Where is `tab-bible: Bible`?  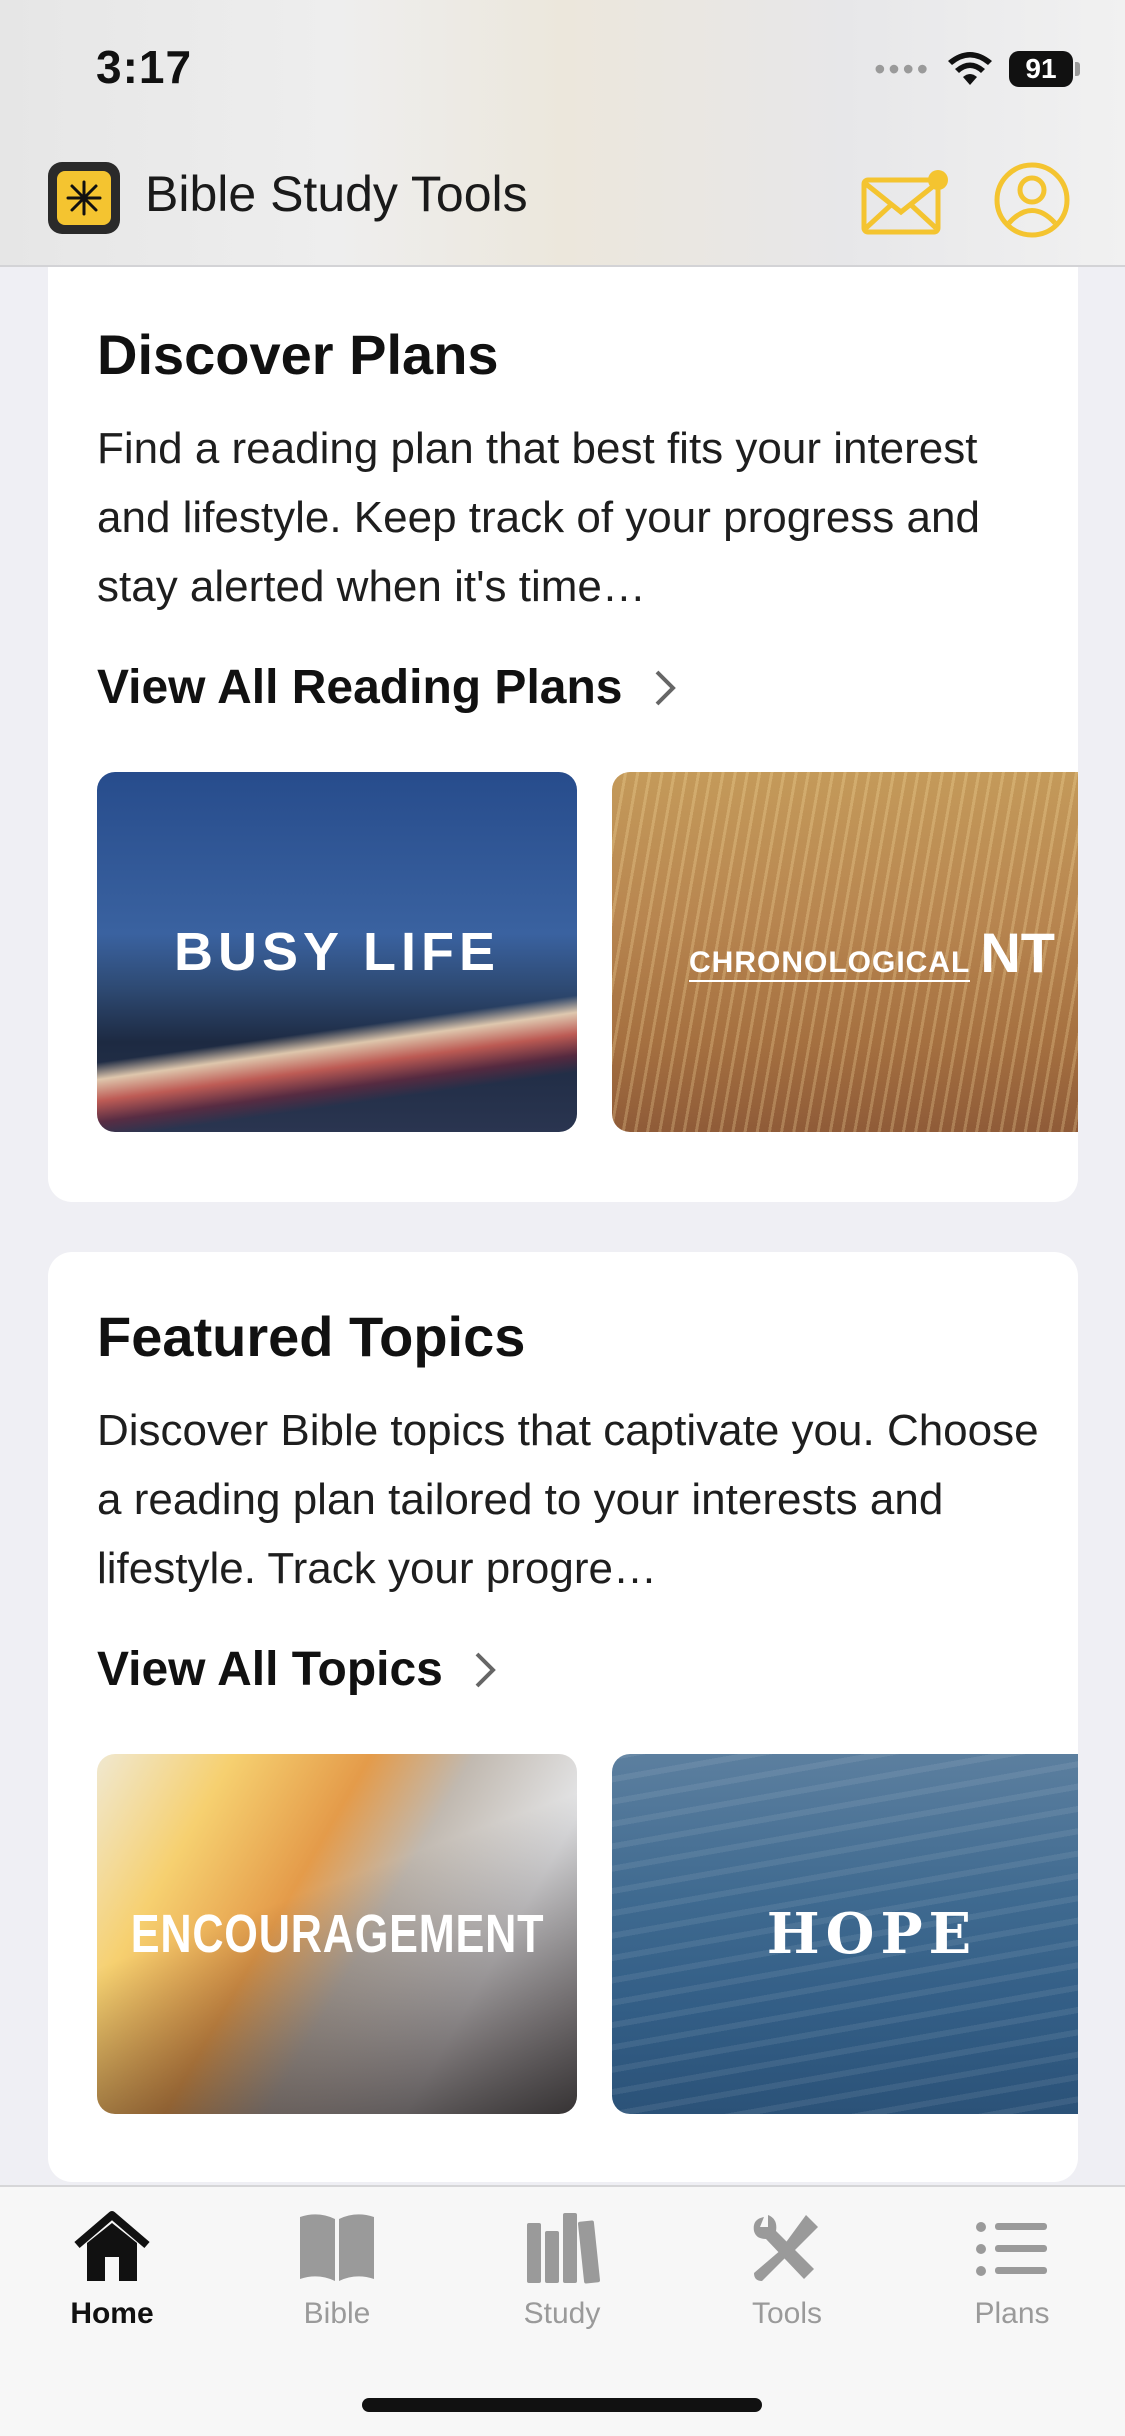
tab-bible: Bible is located at coordinates (337, 2277).